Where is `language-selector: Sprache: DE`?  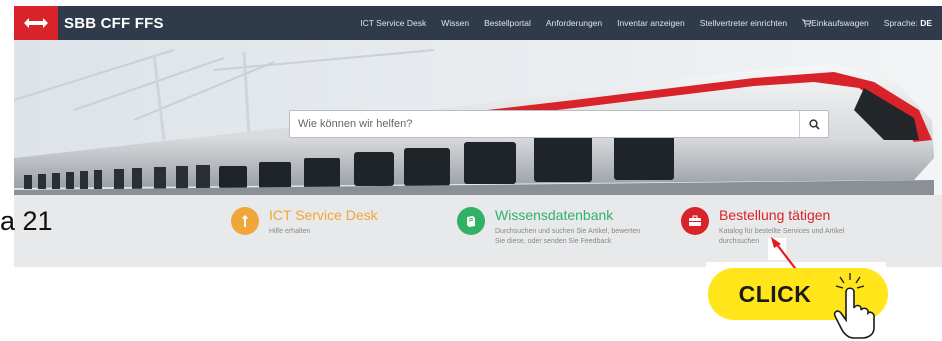
language-selector: Sprache: DE is located at coordinates (908, 23).